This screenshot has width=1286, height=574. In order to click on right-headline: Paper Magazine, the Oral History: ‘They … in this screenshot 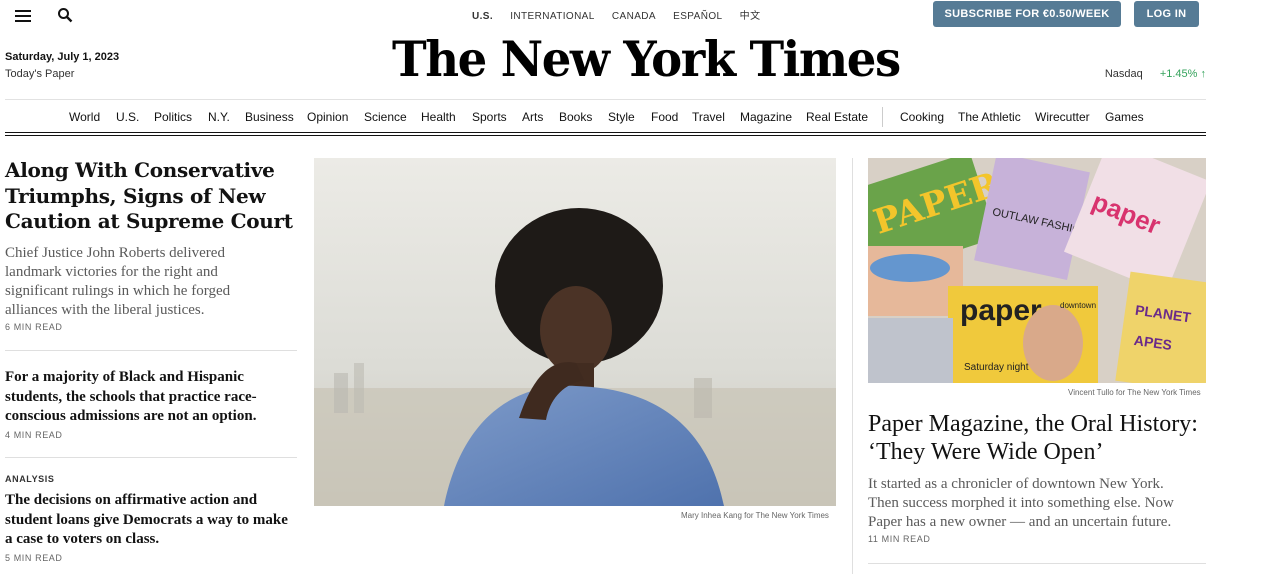, I will do `click(1037, 438)`.